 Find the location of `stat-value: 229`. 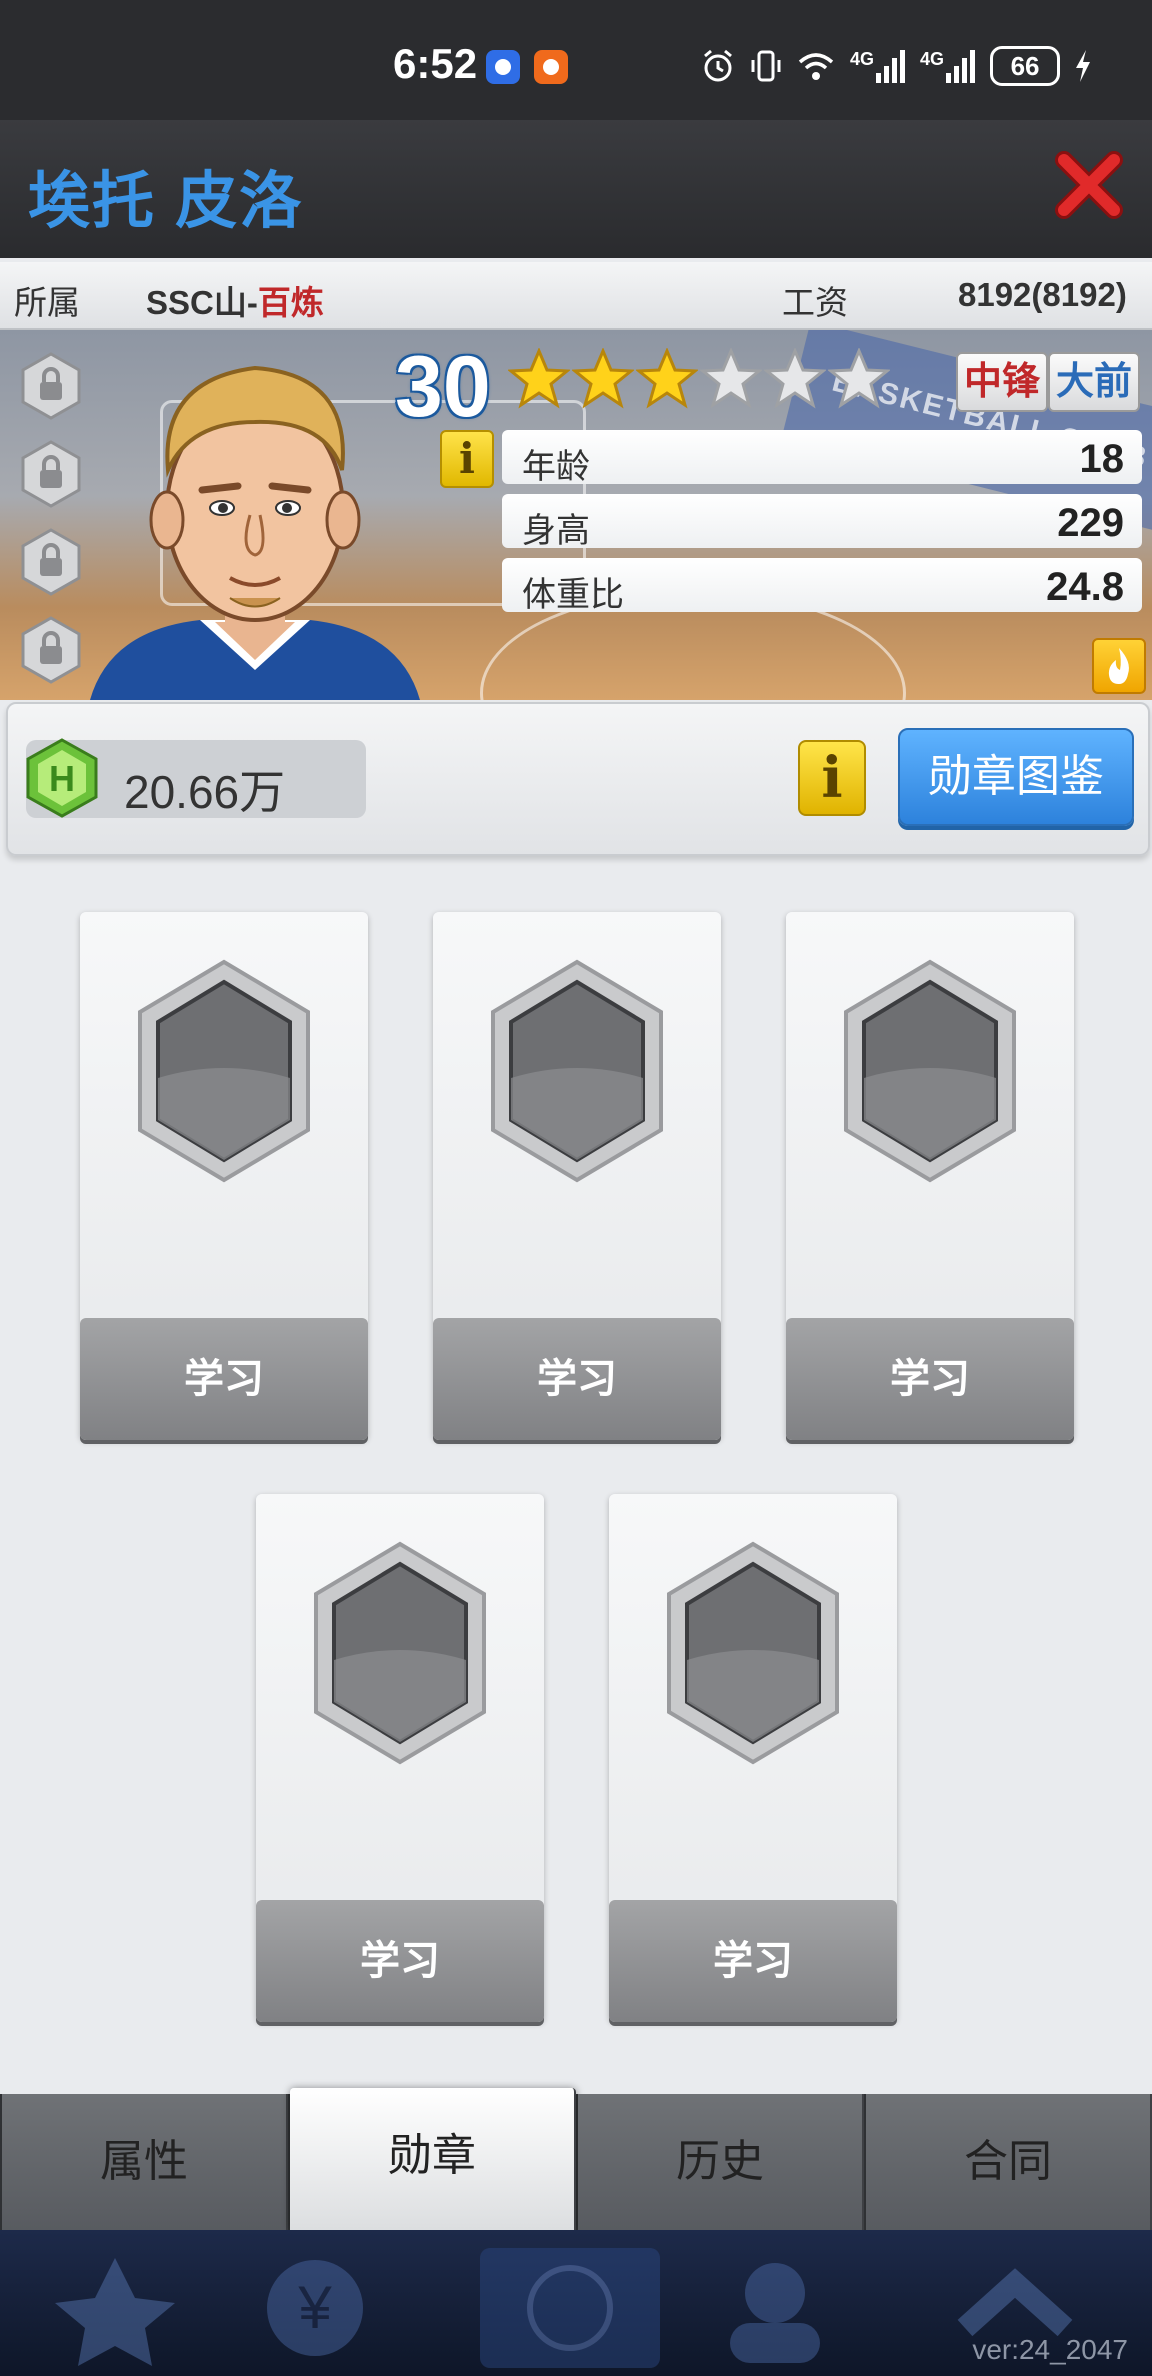

stat-value: 229 is located at coordinates (1090, 523).